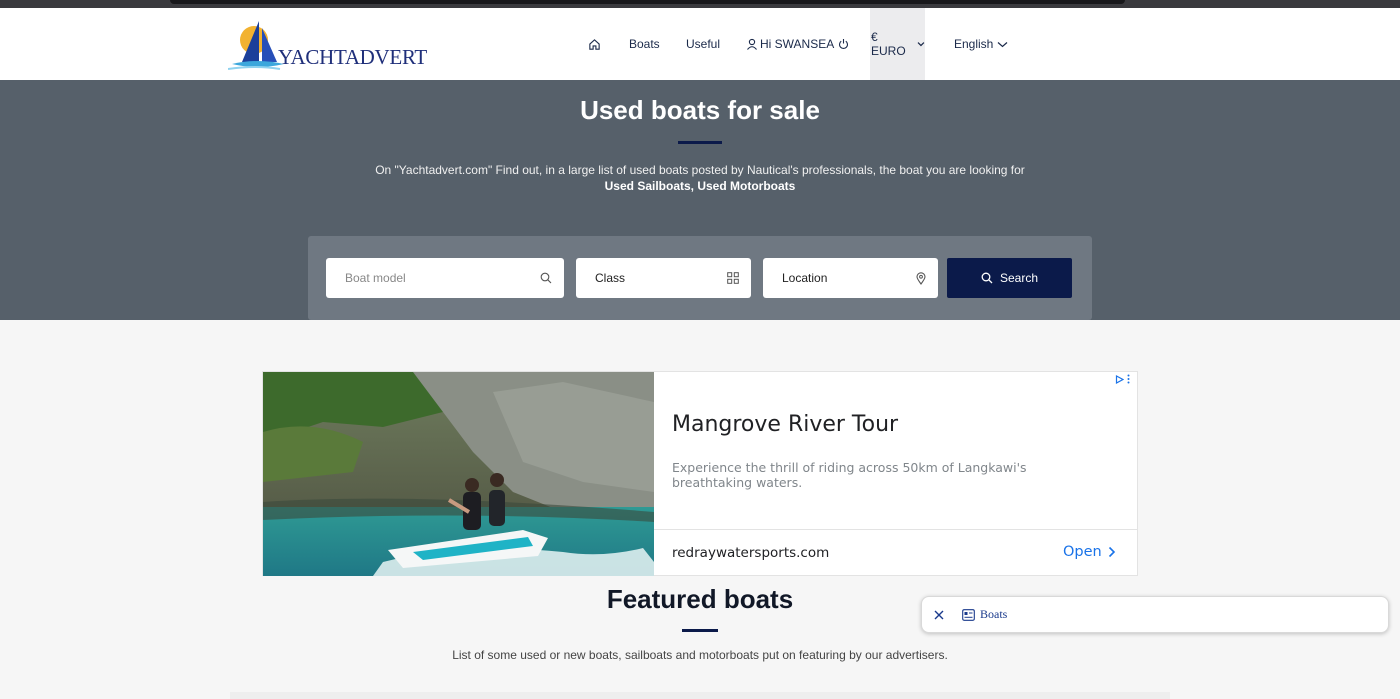 This screenshot has height=699, width=1400. I want to click on nav-user-menu: Hi SWANSEA, so click(797, 44).